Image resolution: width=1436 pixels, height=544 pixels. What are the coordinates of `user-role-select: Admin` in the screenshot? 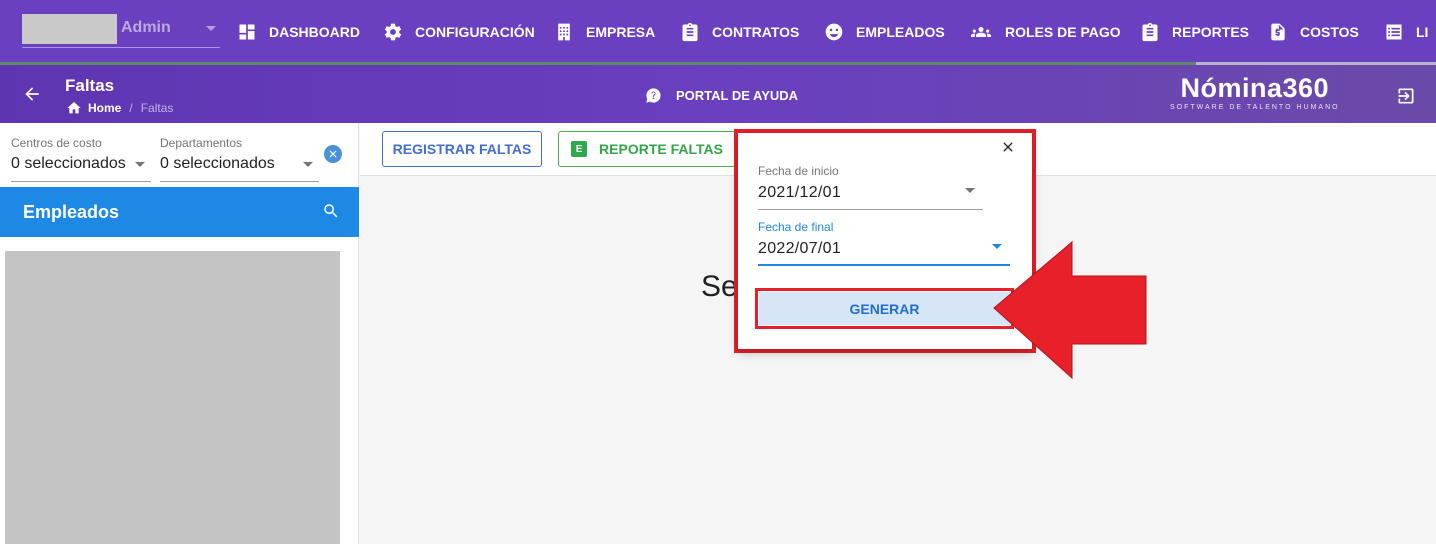 It's located at (121, 31).